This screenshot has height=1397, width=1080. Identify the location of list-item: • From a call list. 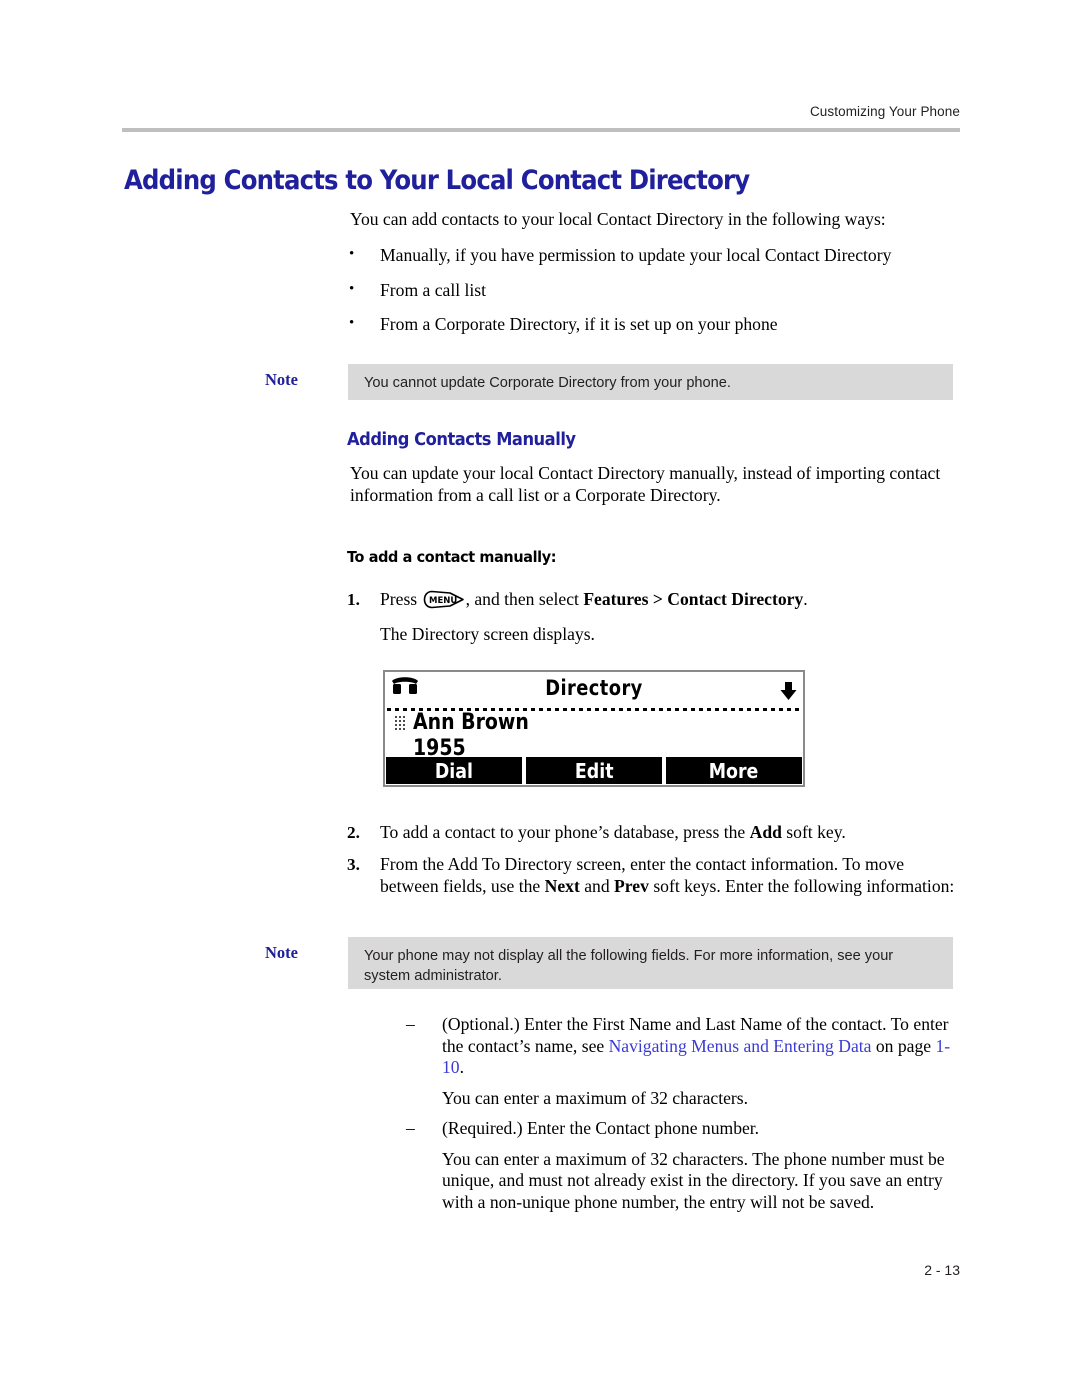
(654, 291).